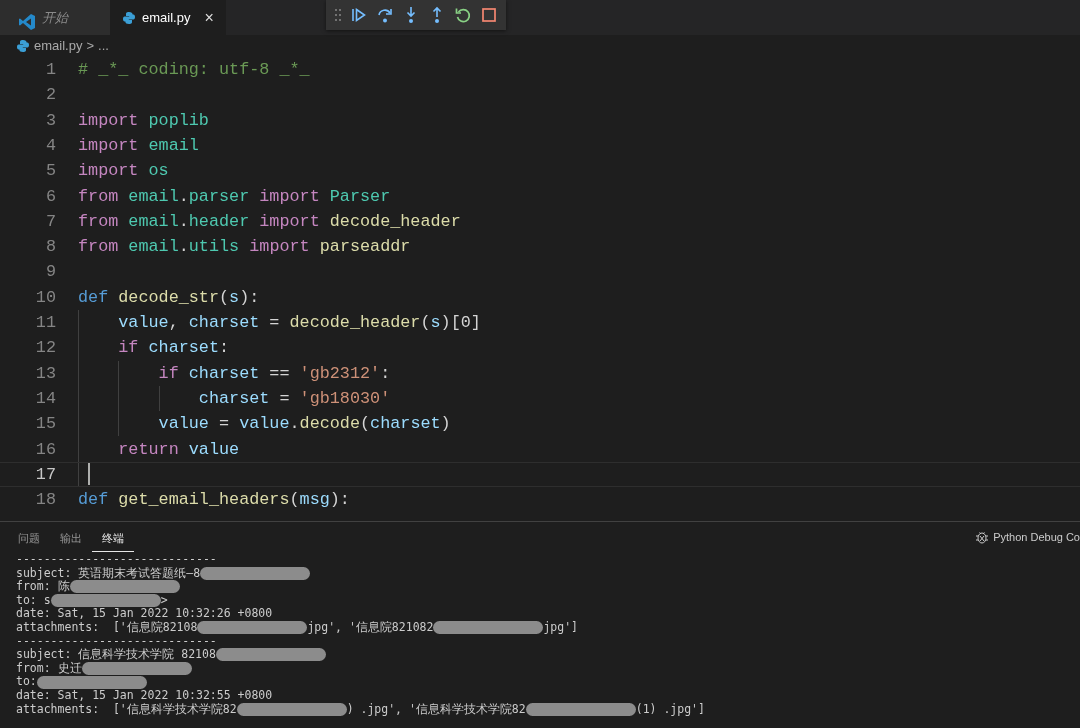  Describe the element at coordinates (304, 424) in the screenshot. I see `code-line: value = value.decode(charset)` at that location.